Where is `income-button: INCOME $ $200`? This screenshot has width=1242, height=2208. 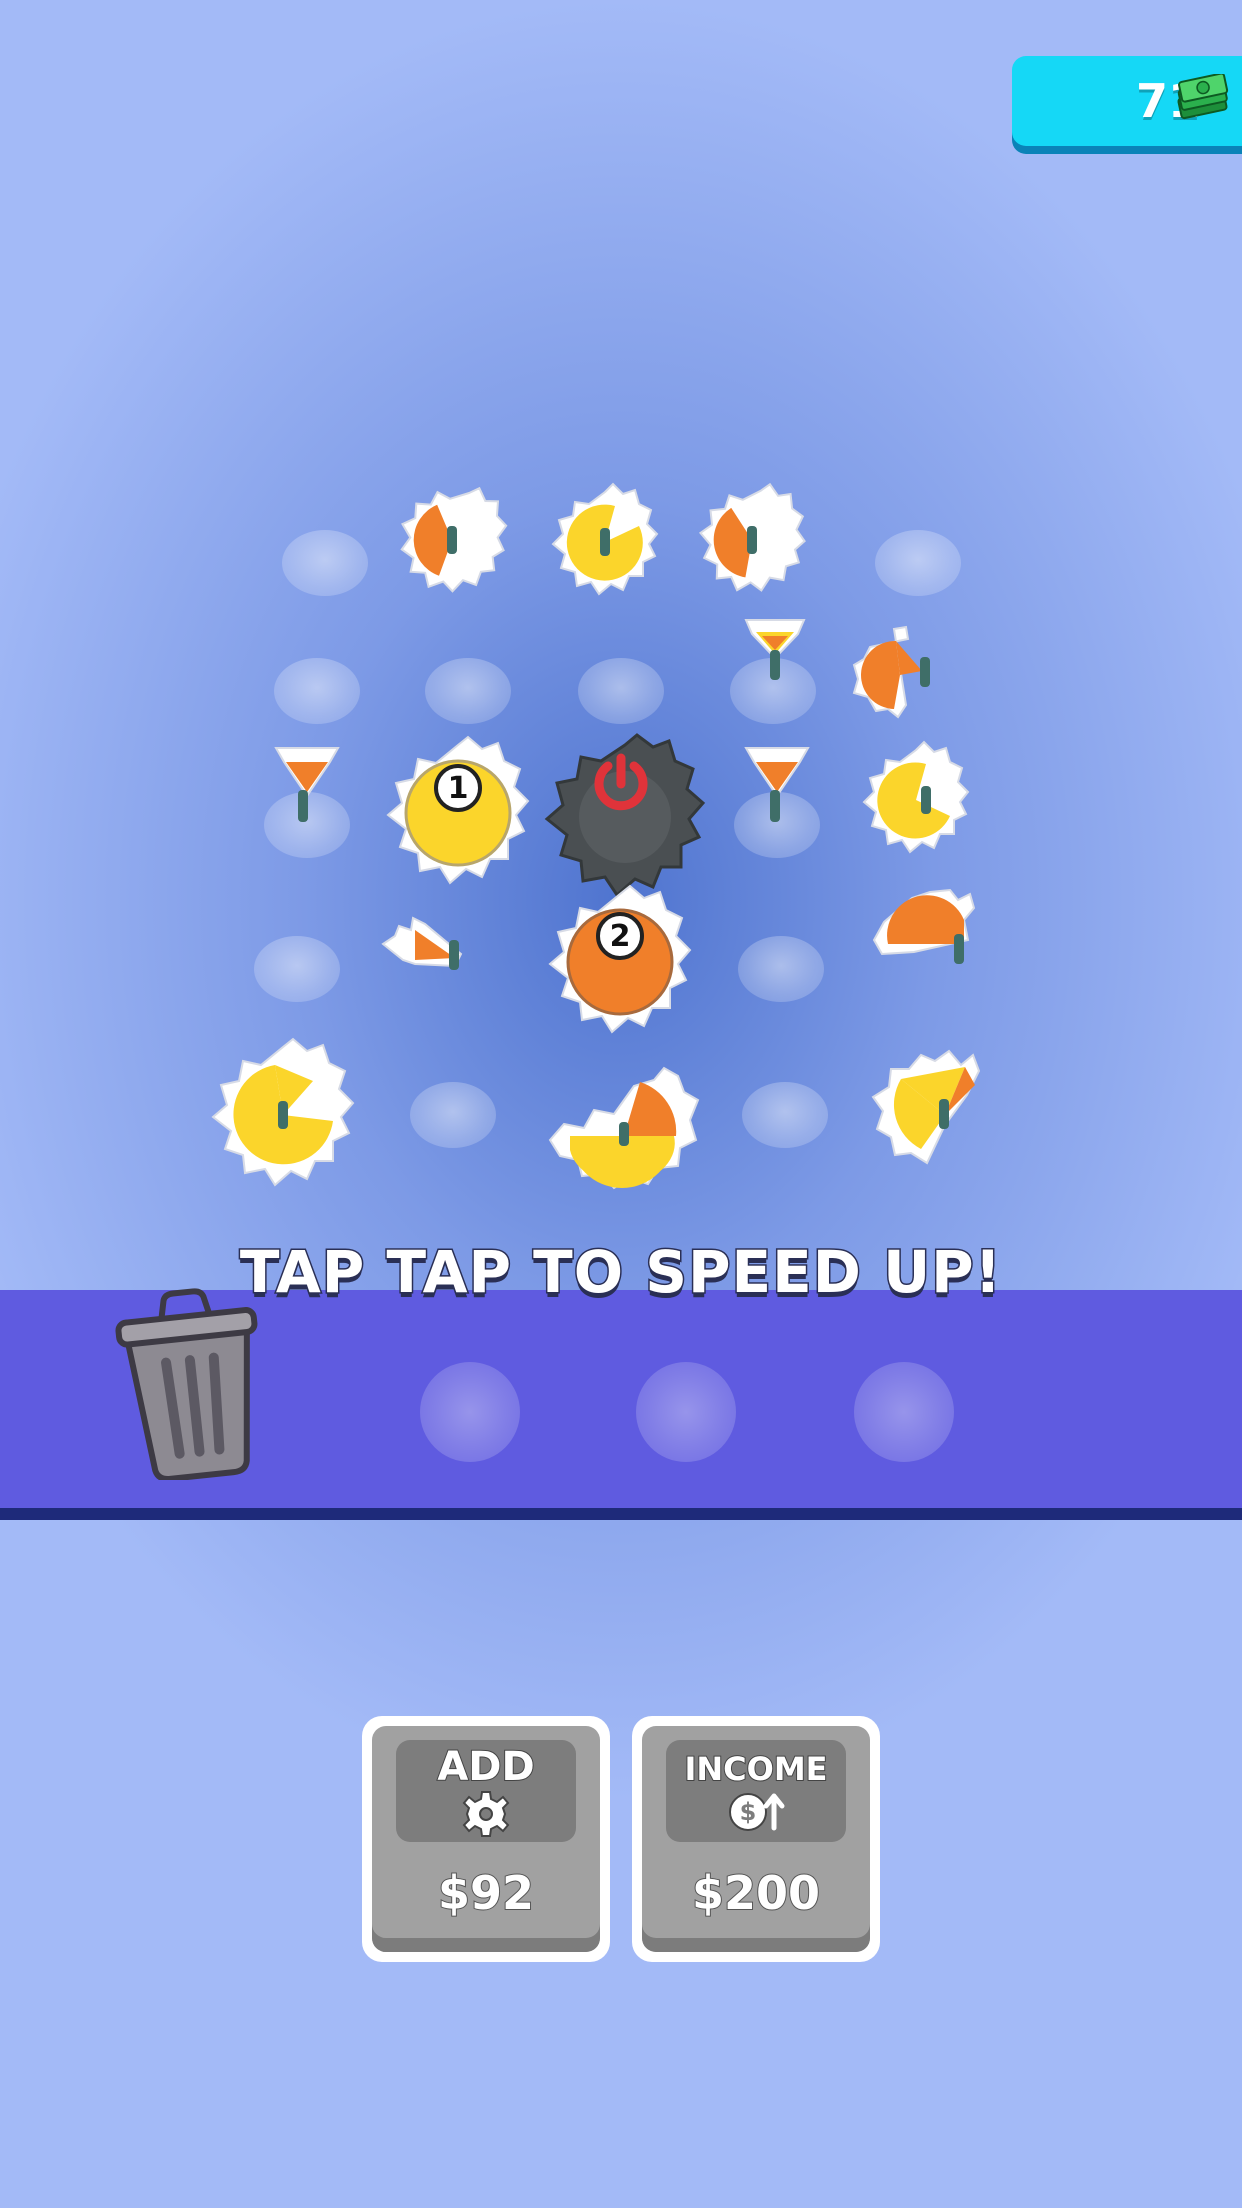
income-button: INCOME $ $200 is located at coordinates (756, 1839).